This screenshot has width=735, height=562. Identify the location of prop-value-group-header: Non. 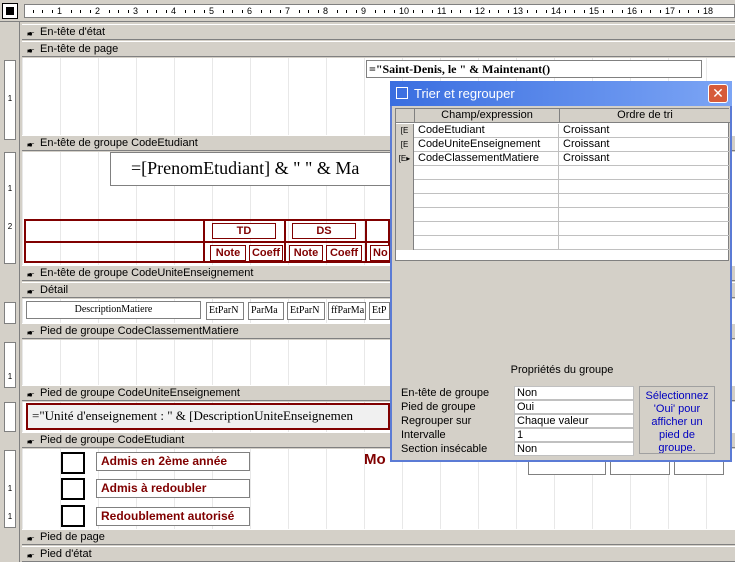
(574, 393).